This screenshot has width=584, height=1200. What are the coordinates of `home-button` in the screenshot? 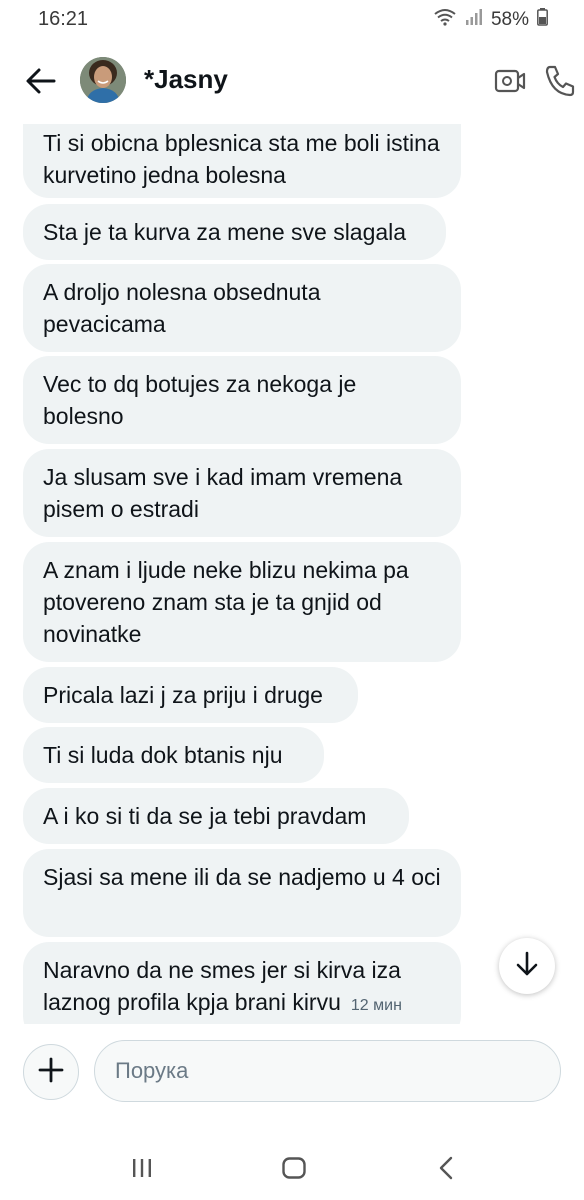 It's located at (294, 1170).